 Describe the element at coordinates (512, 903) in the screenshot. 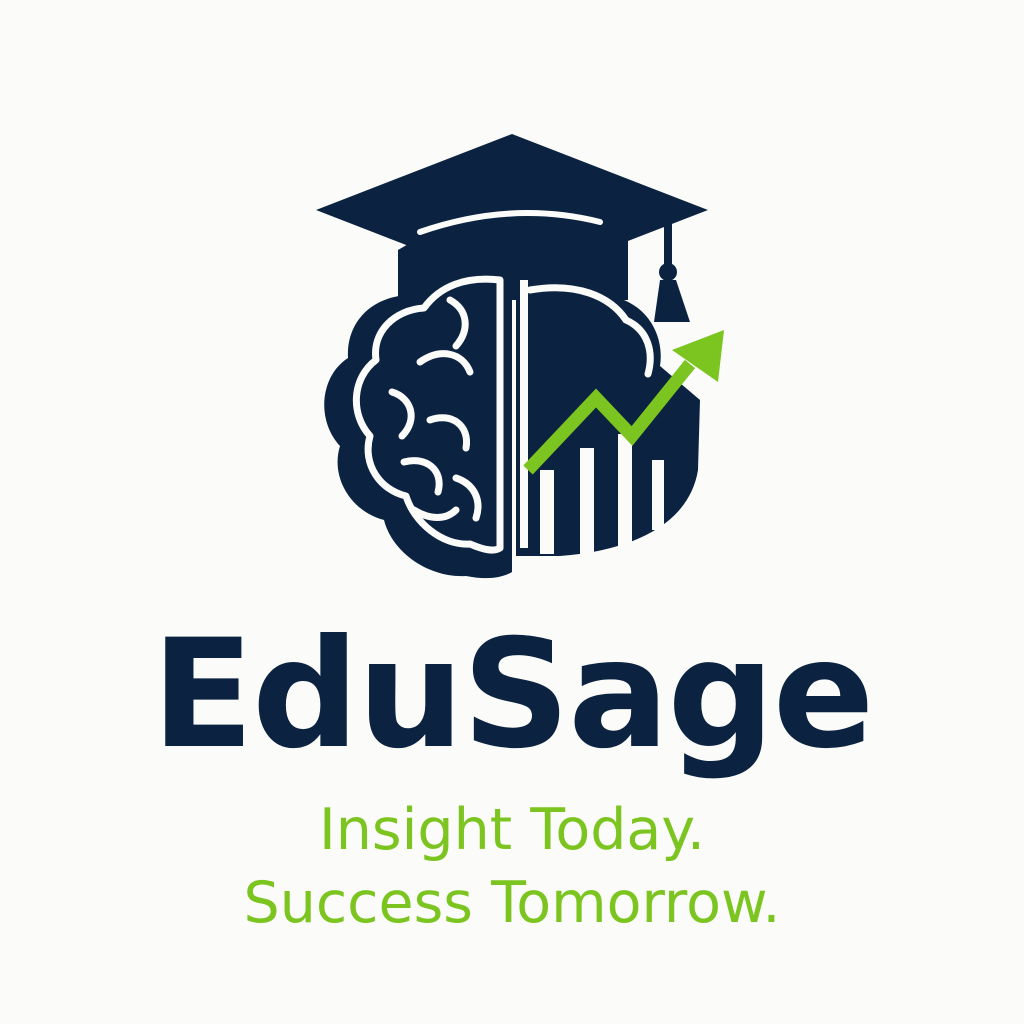

I see `tagline-line-2: Success Tomorrow.` at that location.